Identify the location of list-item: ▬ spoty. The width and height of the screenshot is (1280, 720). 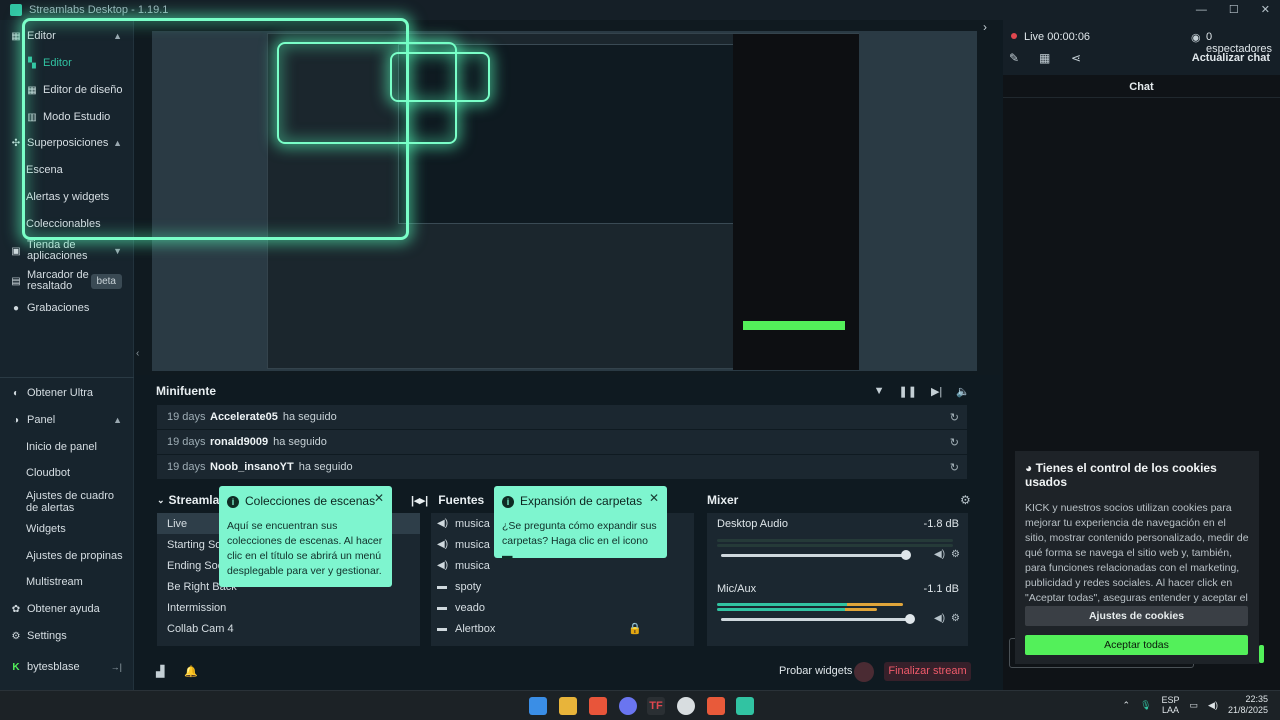
(562, 586).